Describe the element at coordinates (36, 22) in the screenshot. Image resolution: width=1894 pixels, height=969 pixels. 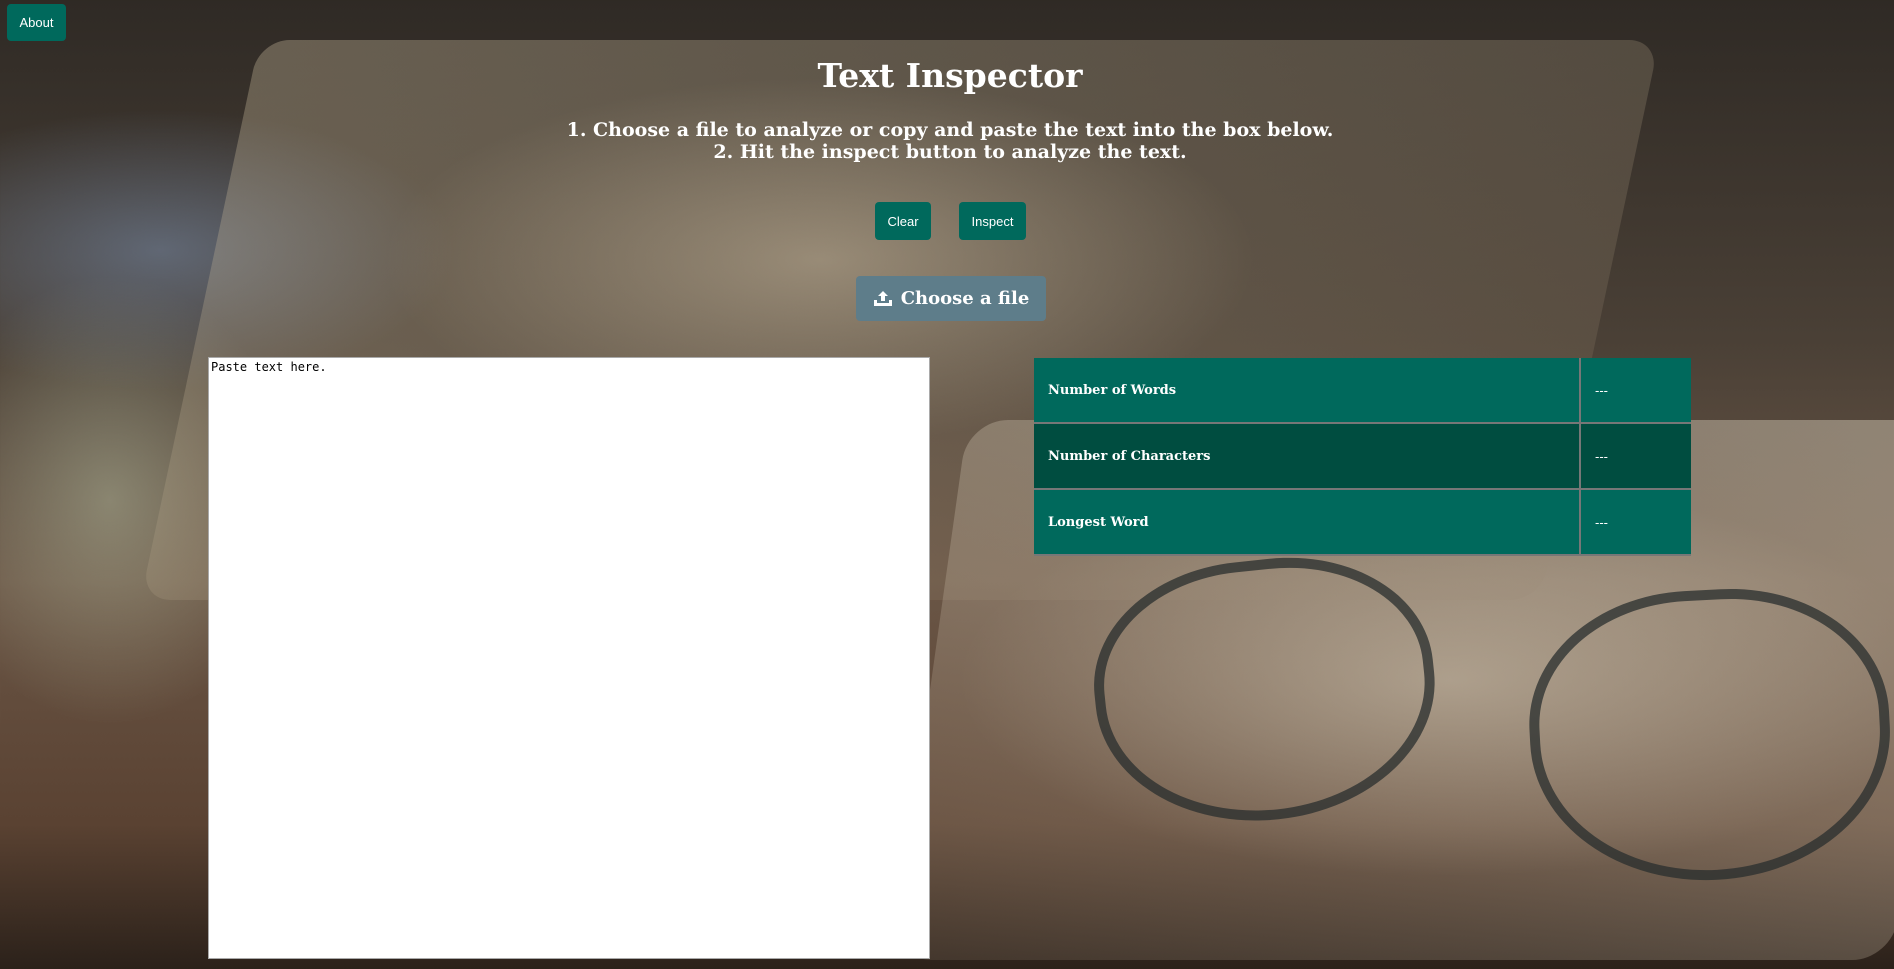
I see `about-button: About` at that location.